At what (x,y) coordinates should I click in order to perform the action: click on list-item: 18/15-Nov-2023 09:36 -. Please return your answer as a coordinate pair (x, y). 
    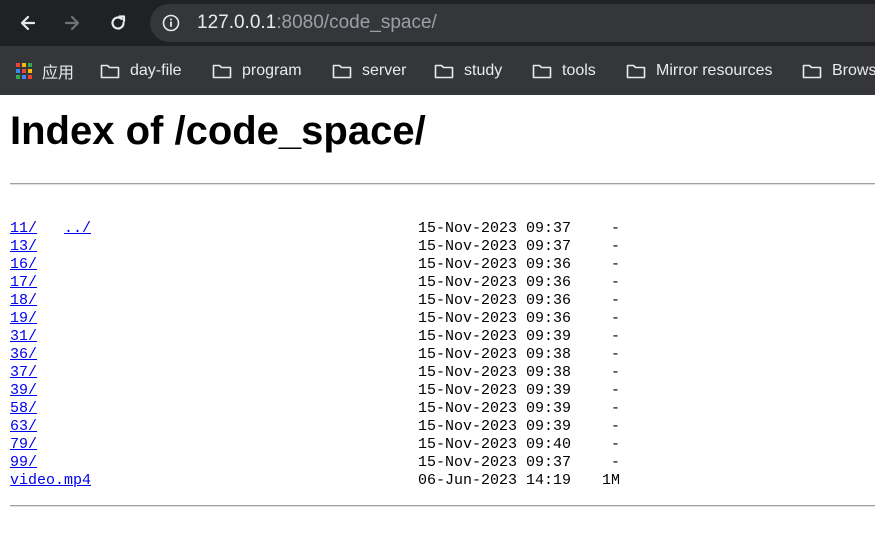
    Looking at the image, I should click on (315, 301).